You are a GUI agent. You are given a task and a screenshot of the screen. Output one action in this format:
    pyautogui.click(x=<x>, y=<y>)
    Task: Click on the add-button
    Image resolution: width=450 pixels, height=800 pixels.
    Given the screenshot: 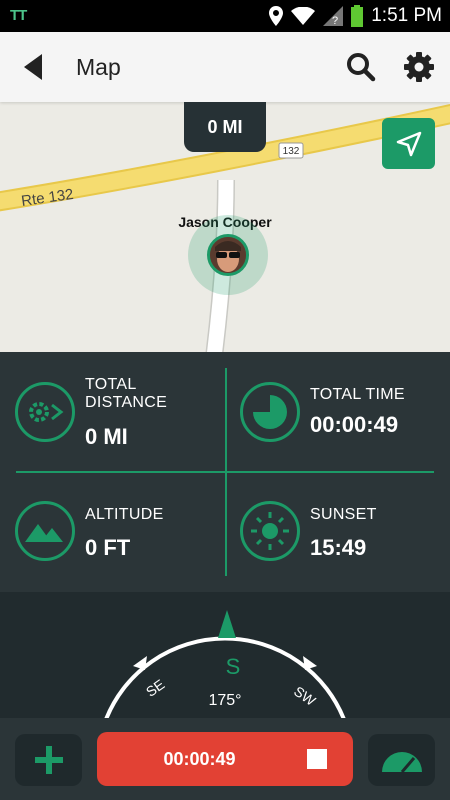 What is the action you would take?
    pyautogui.click(x=48, y=760)
    